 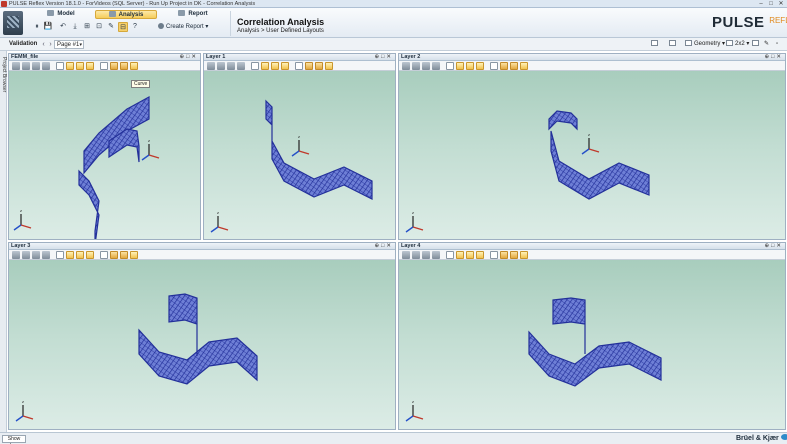 I want to click on link-button, so click(x=673, y=44).